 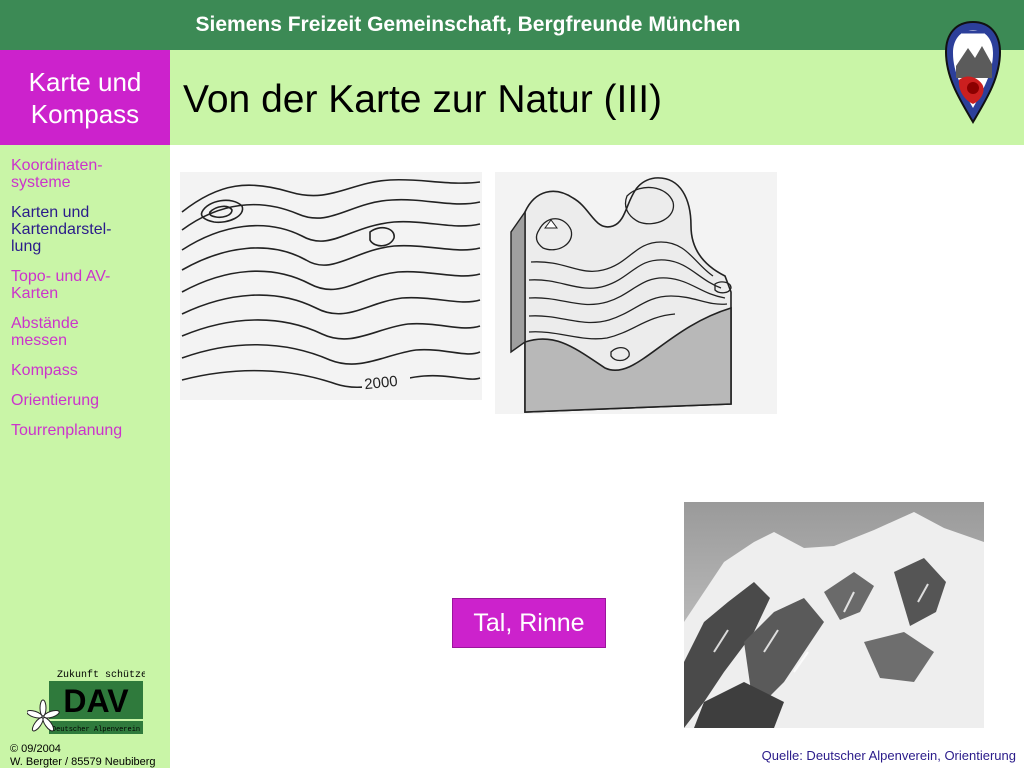 What do you see at coordinates (86, 400) in the screenshot?
I see `nav-item-orientierung: Orientierung` at bounding box center [86, 400].